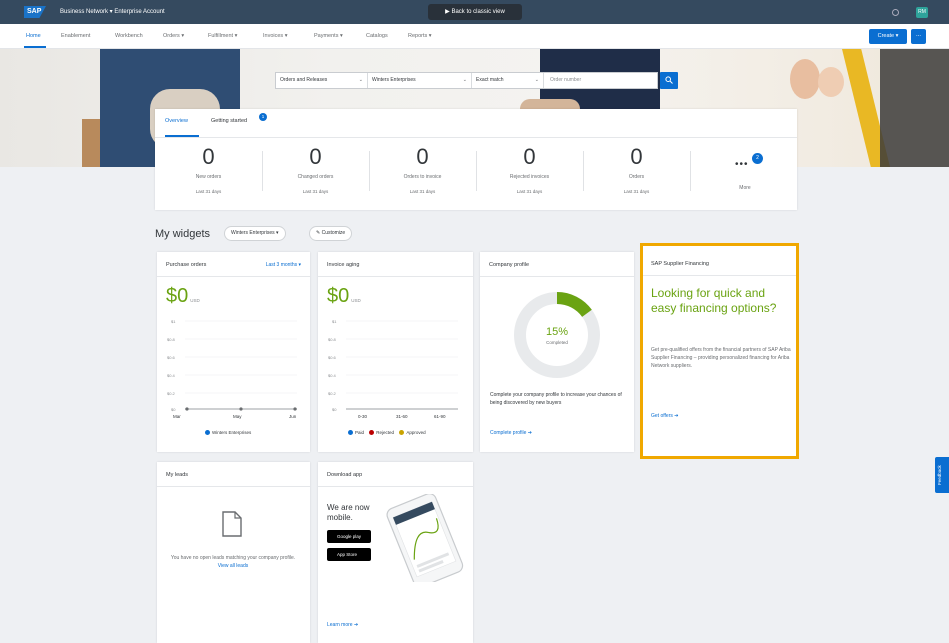 This screenshot has width=949, height=643. I want to click on invoice-aging-chart: $1 $0.8 $0.6 $0.4 $0.2 $0, so click(393, 365).